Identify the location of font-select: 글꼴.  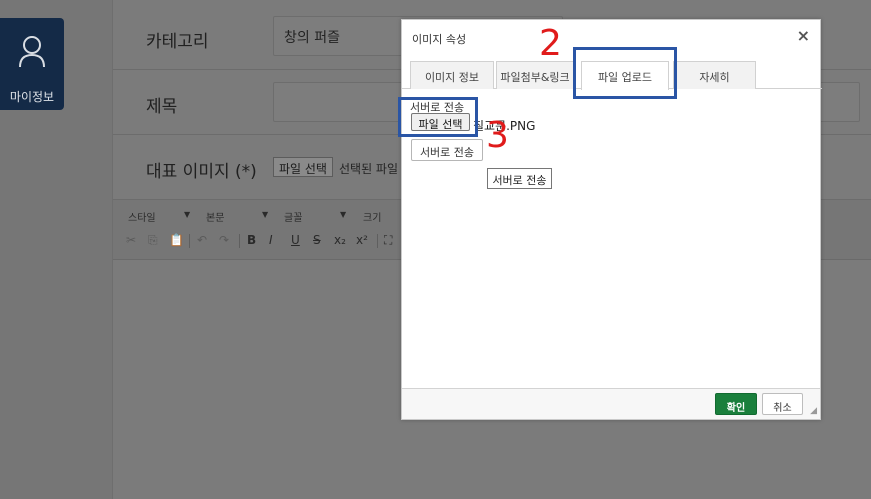
(293, 216).